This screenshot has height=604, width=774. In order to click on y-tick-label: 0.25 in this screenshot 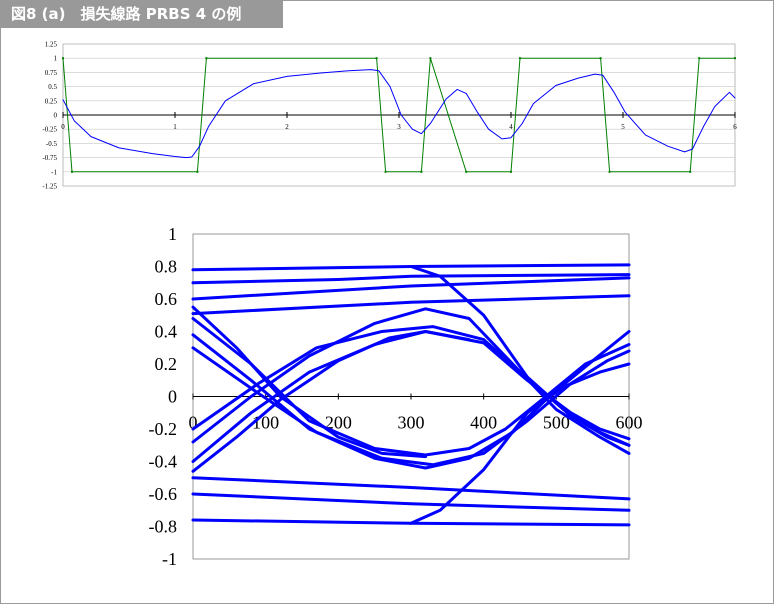, I will do `click(51, 101)`.